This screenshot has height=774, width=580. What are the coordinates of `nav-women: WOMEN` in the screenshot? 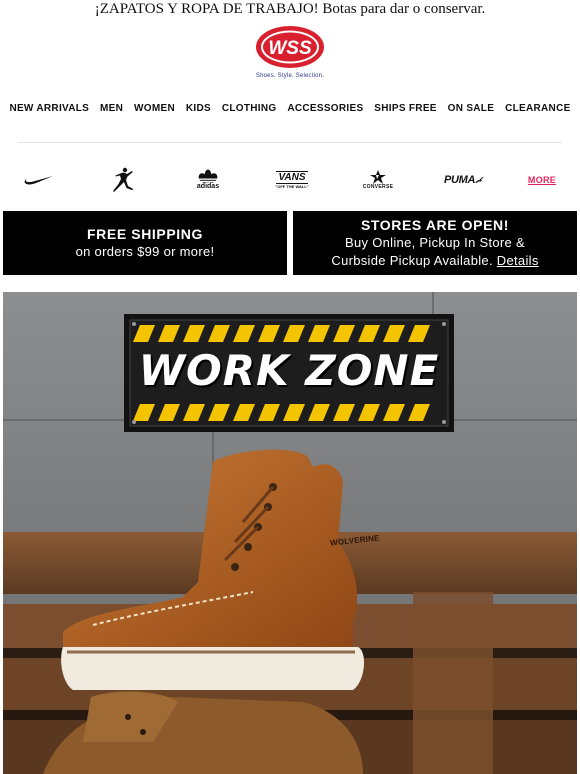 It's located at (154, 108).